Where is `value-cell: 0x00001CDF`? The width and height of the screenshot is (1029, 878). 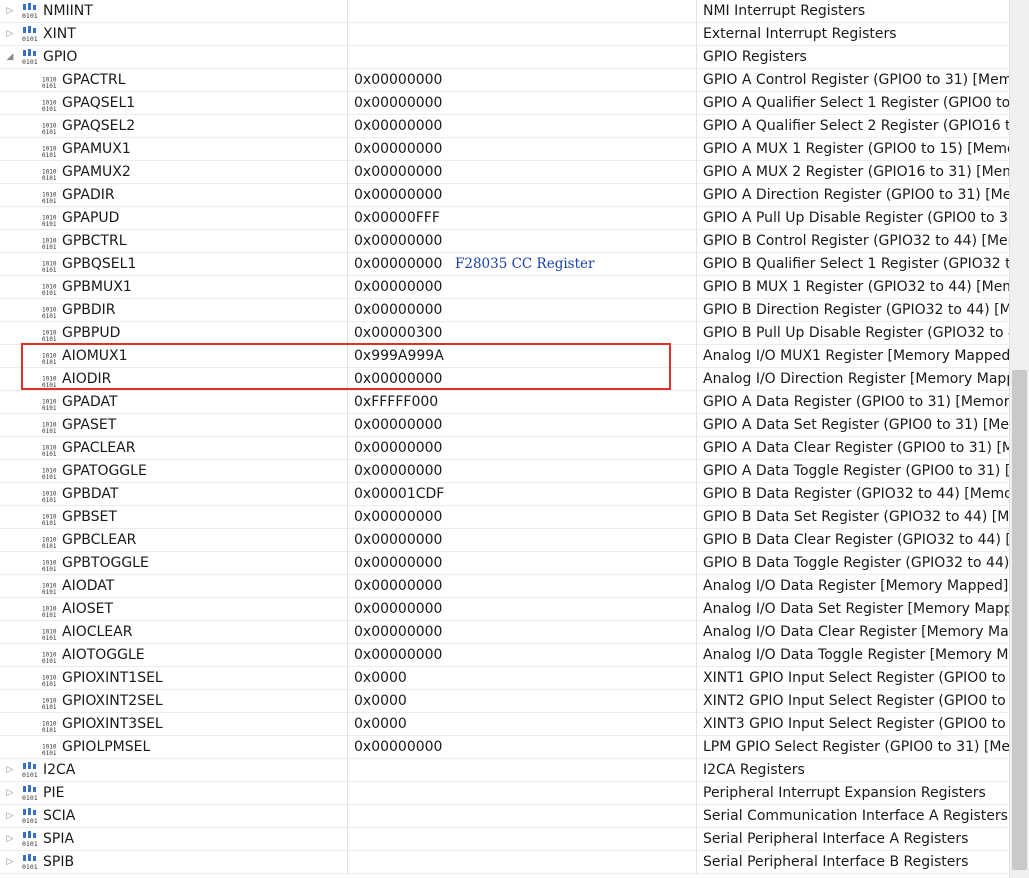 value-cell: 0x00001CDF is located at coordinates (522, 494).